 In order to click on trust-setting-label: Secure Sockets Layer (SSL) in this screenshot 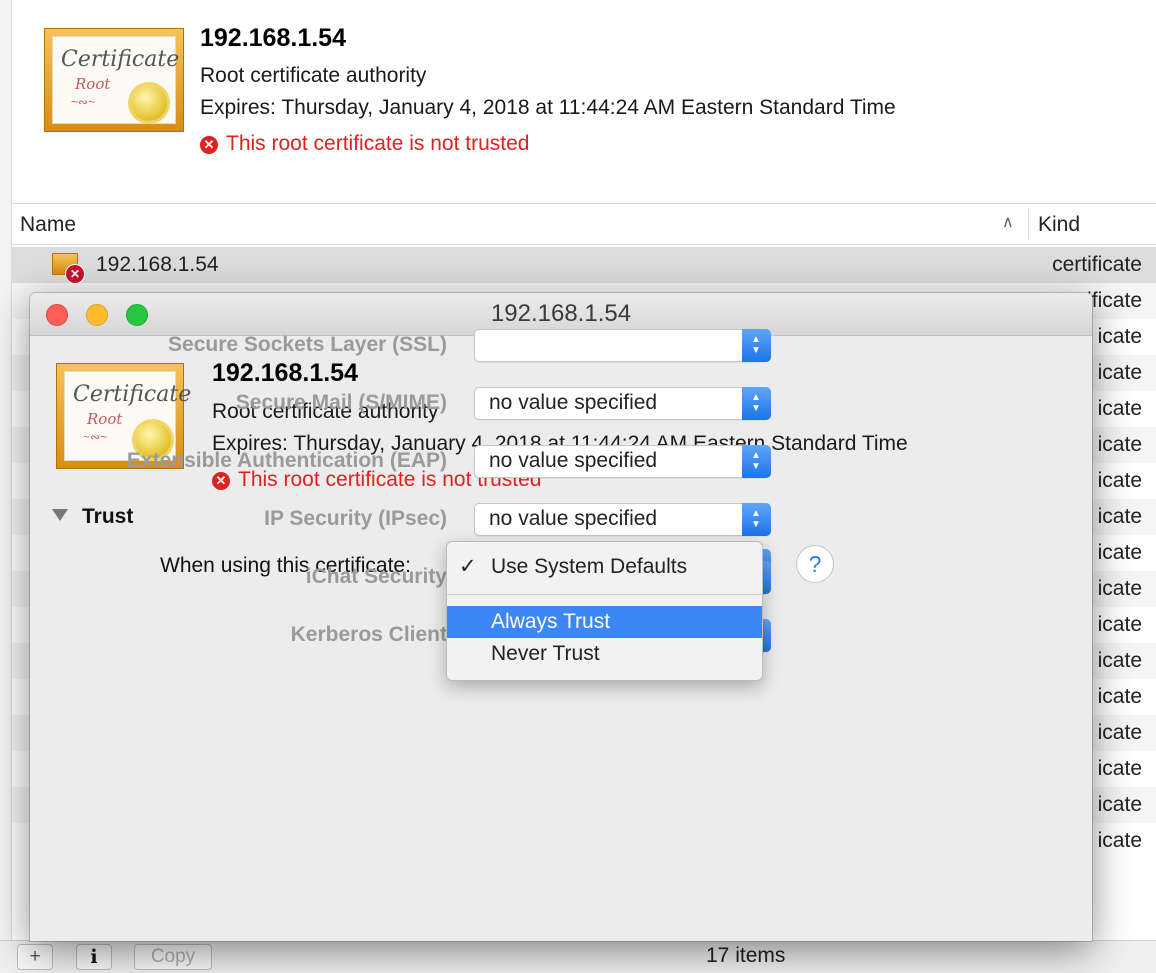, I will do `click(307, 344)`.